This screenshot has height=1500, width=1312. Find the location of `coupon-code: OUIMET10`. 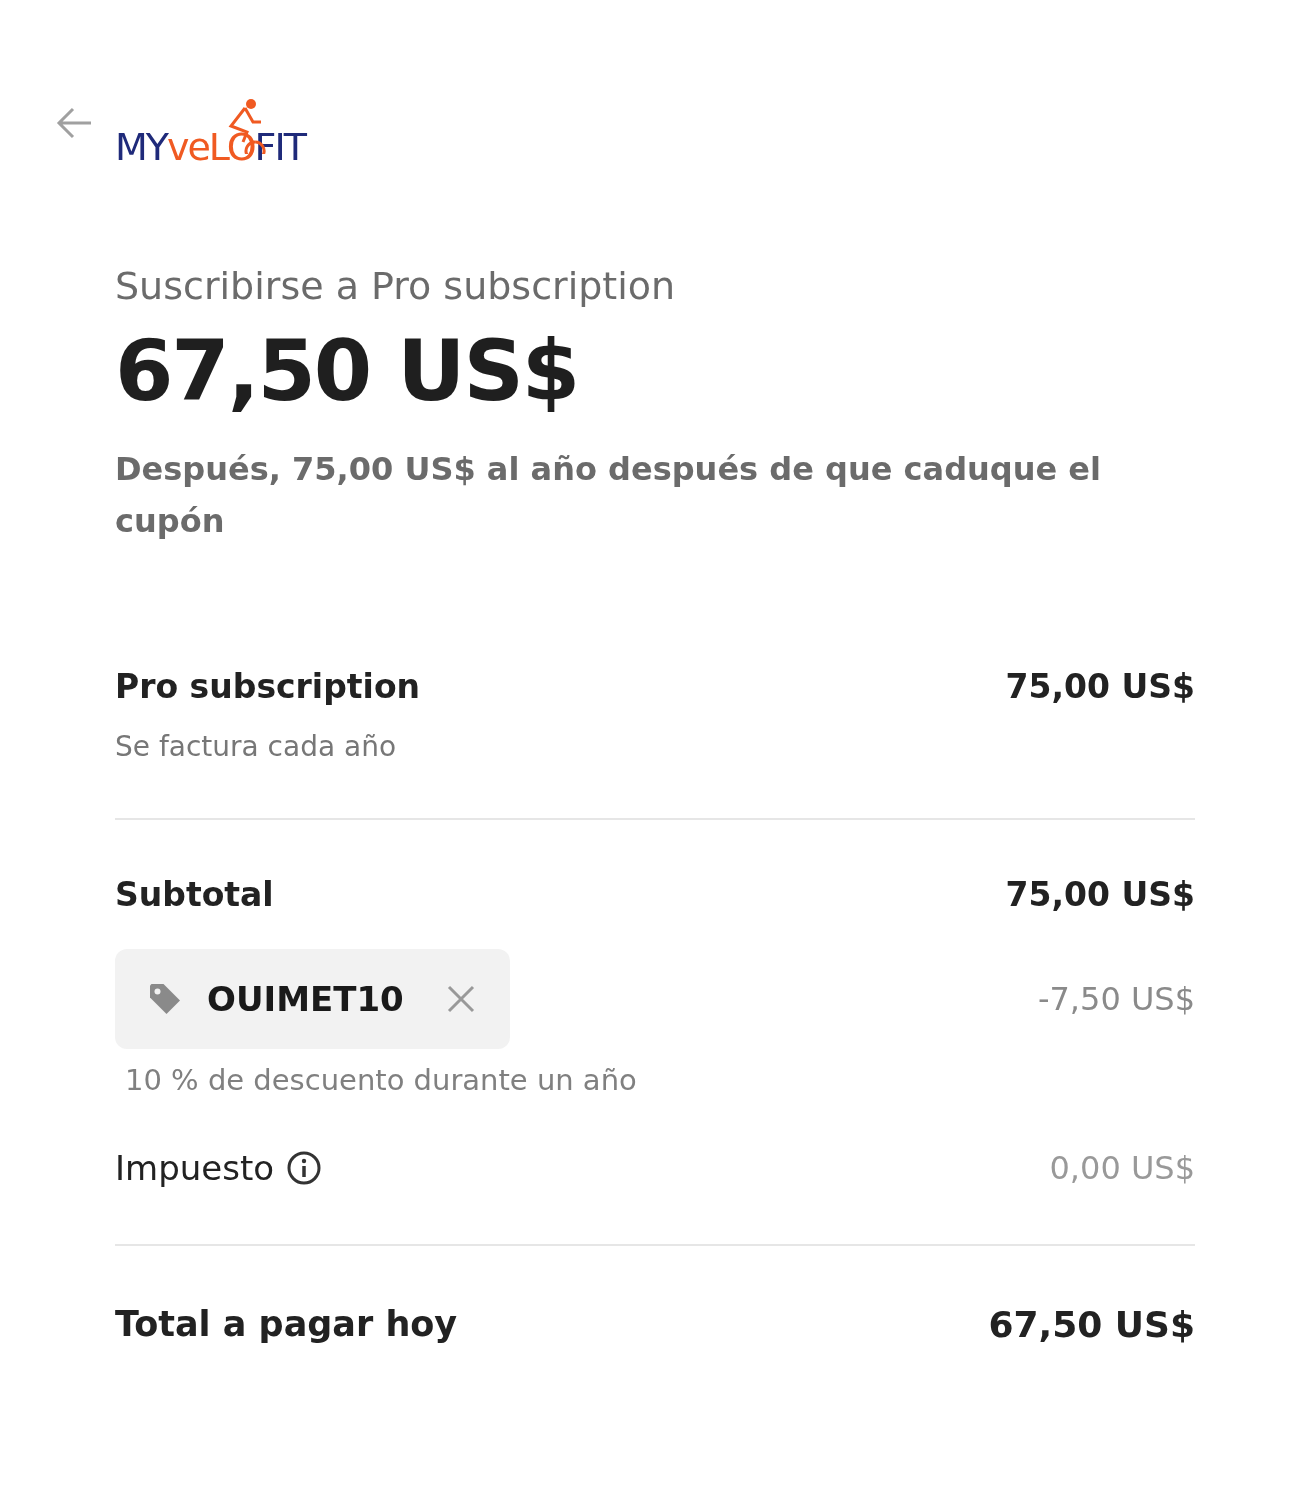

coupon-code: OUIMET10 is located at coordinates (305, 999).